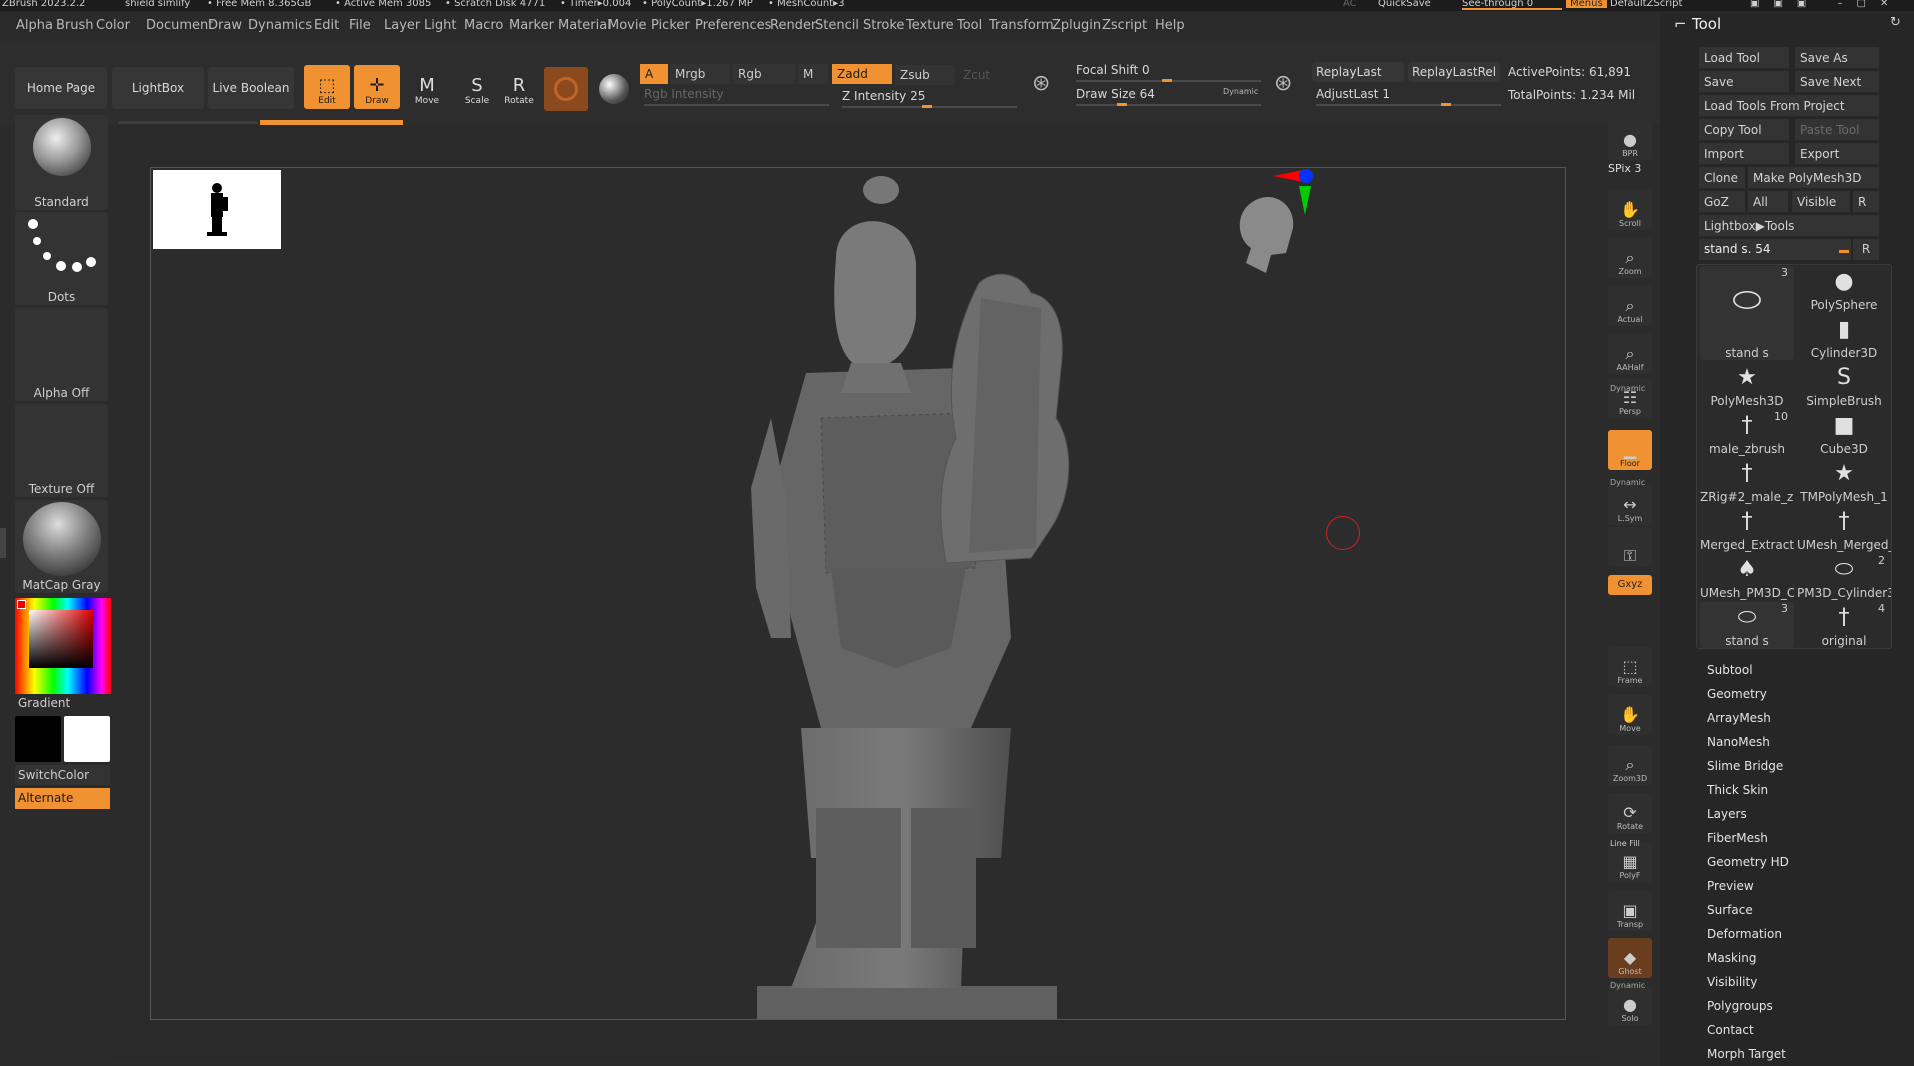 This screenshot has width=1914, height=1066. What do you see at coordinates (1821, 201) in the screenshot?
I see `visible-button: Visible` at bounding box center [1821, 201].